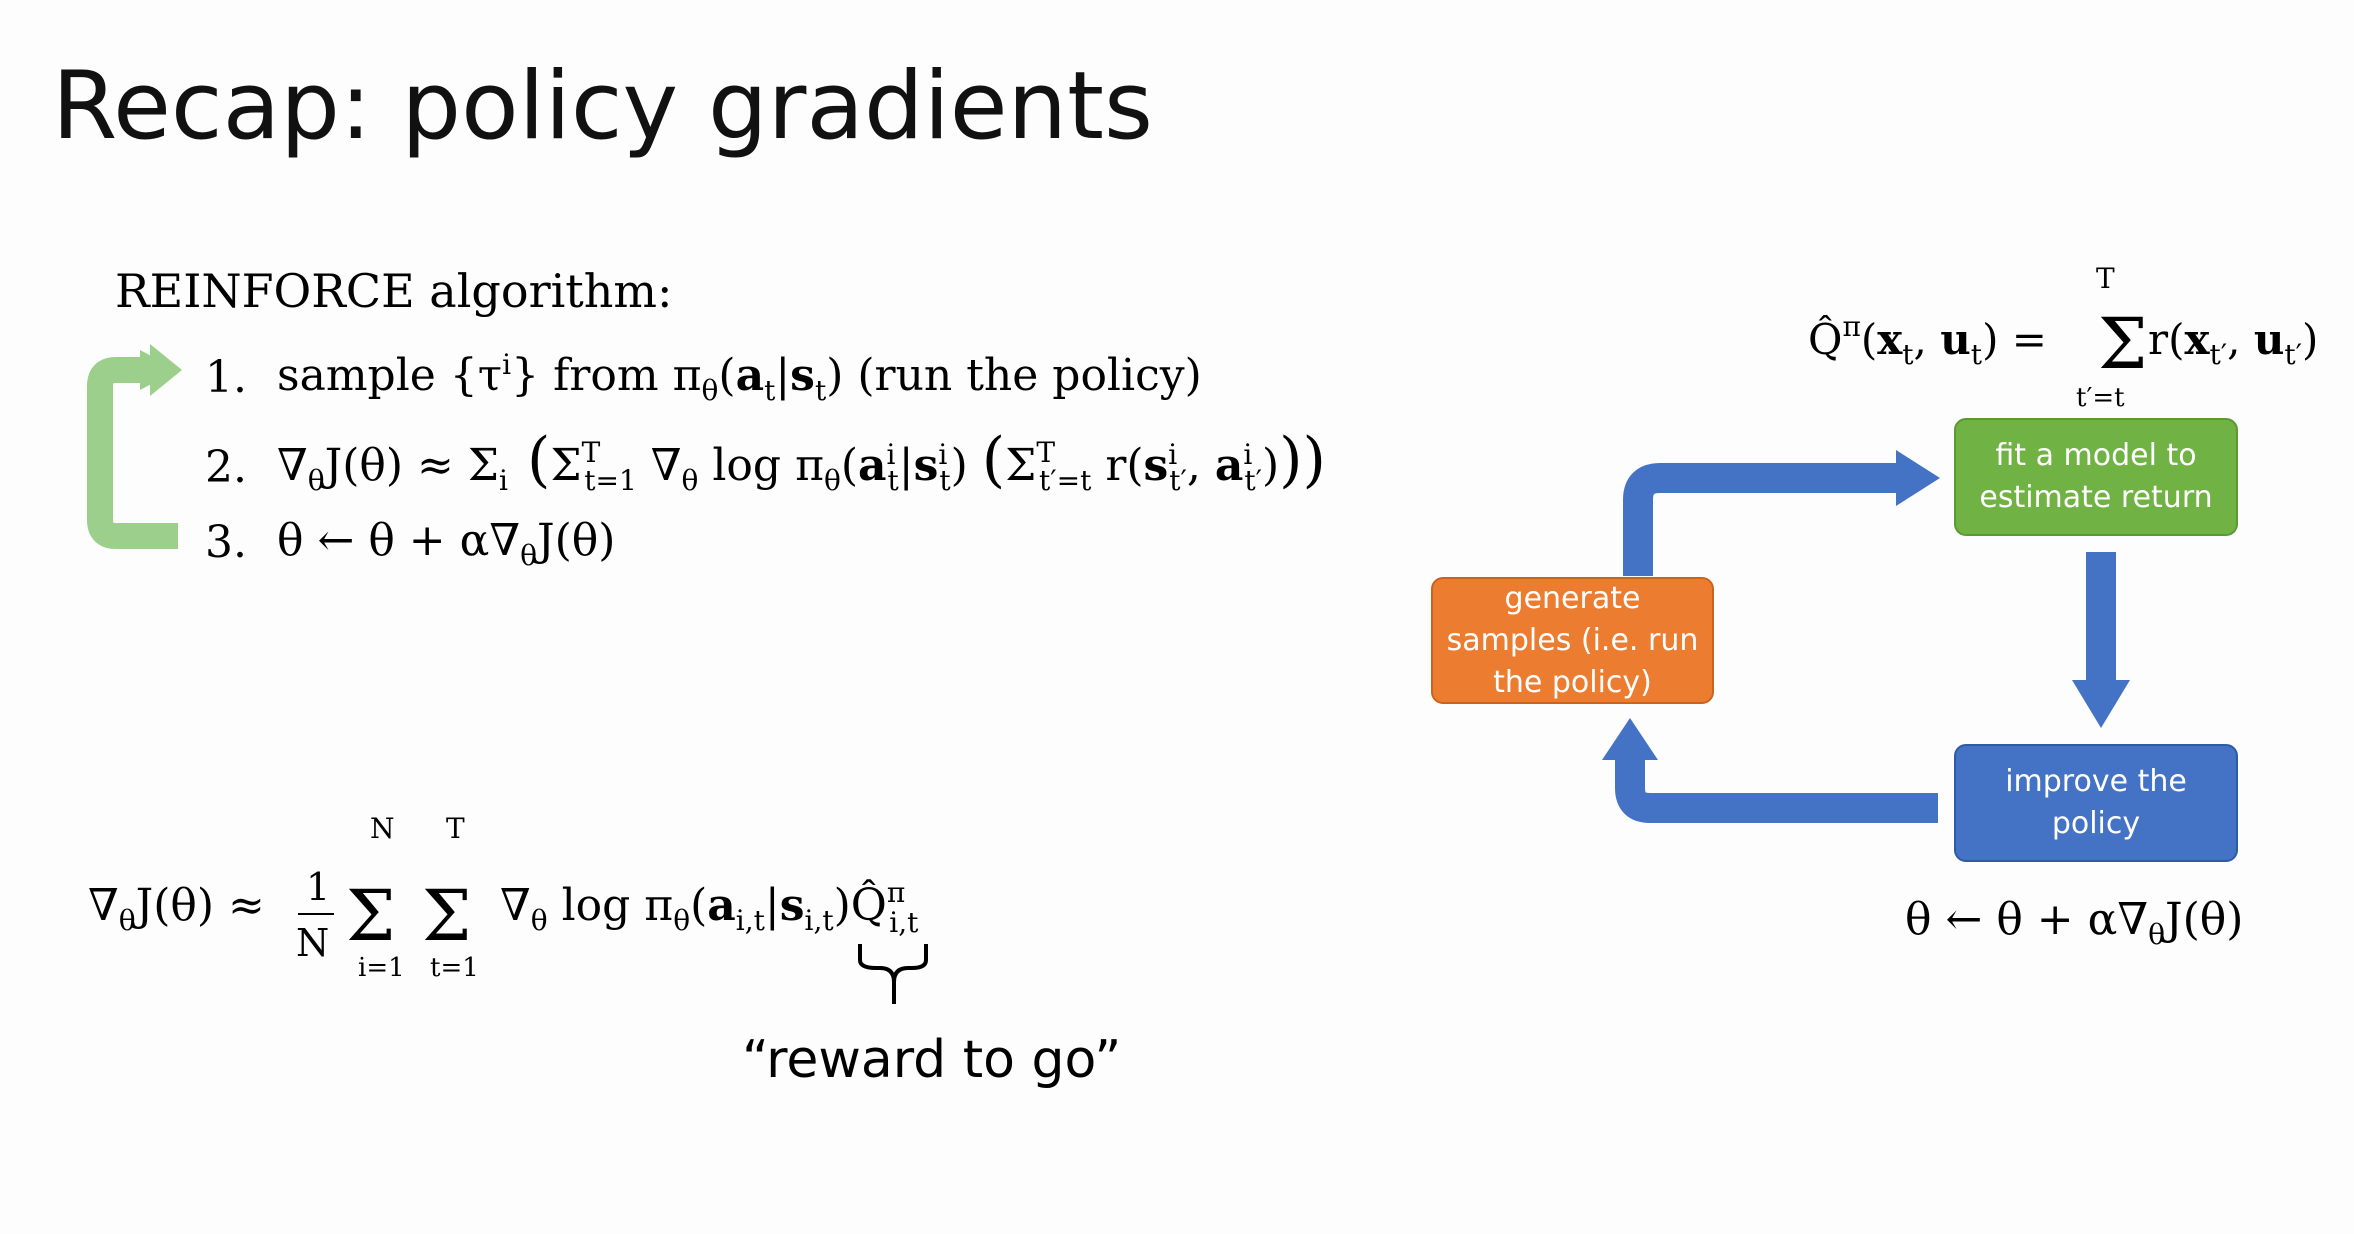 This screenshot has width=2354, height=1234. What do you see at coordinates (1918, 478) in the screenshot?
I see `arrow-head-right-icon` at bounding box center [1918, 478].